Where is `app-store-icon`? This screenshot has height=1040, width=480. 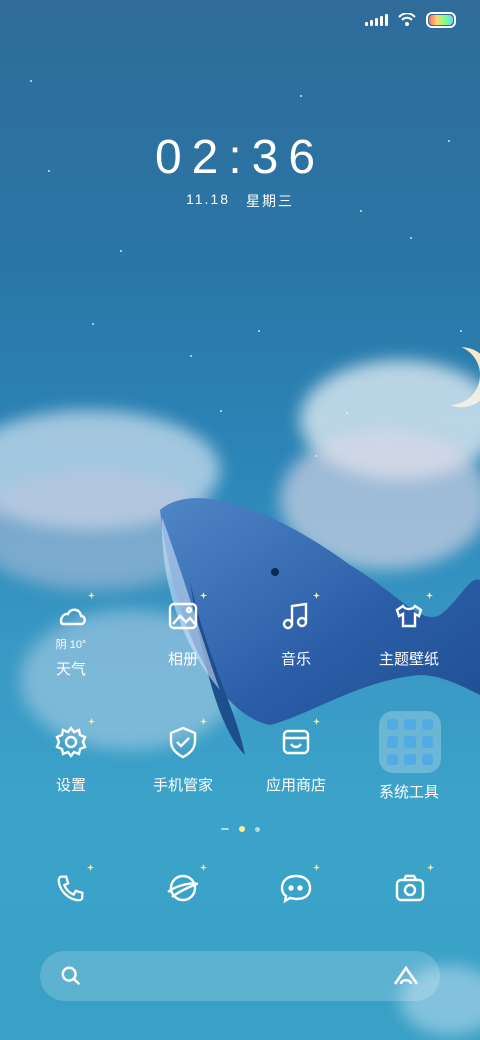
app-store-icon is located at coordinates (299, 739).